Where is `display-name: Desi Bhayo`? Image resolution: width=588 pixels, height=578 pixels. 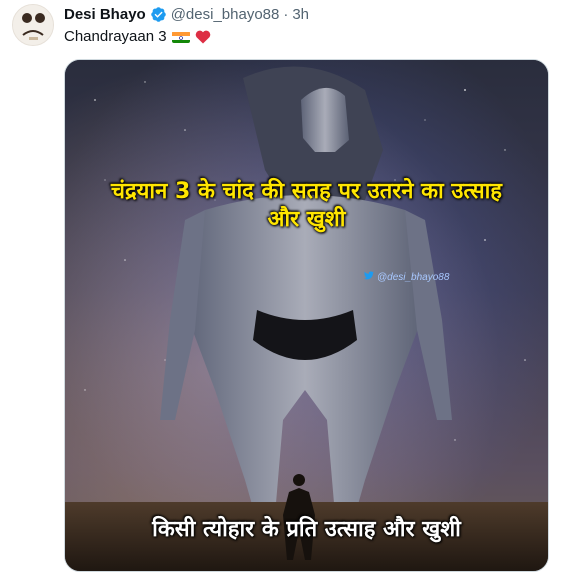
display-name: Desi Bhayo is located at coordinates (105, 14).